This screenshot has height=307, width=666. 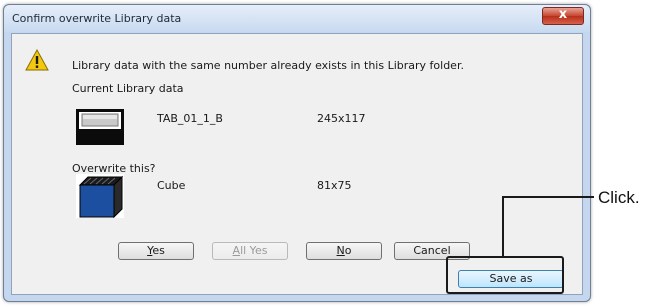 I want to click on callout-highlight, so click(x=505, y=275).